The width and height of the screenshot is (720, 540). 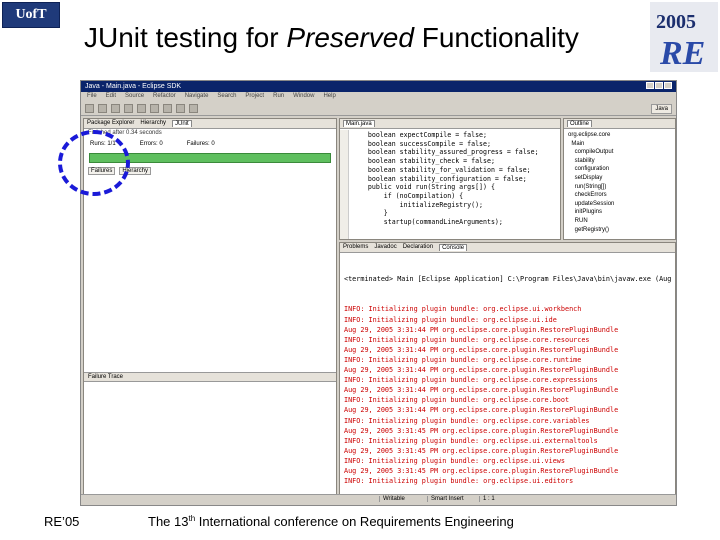 What do you see at coordinates (487, 499) in the screenshot?
I see `status-position: 1` at bounding box center [487, 499].